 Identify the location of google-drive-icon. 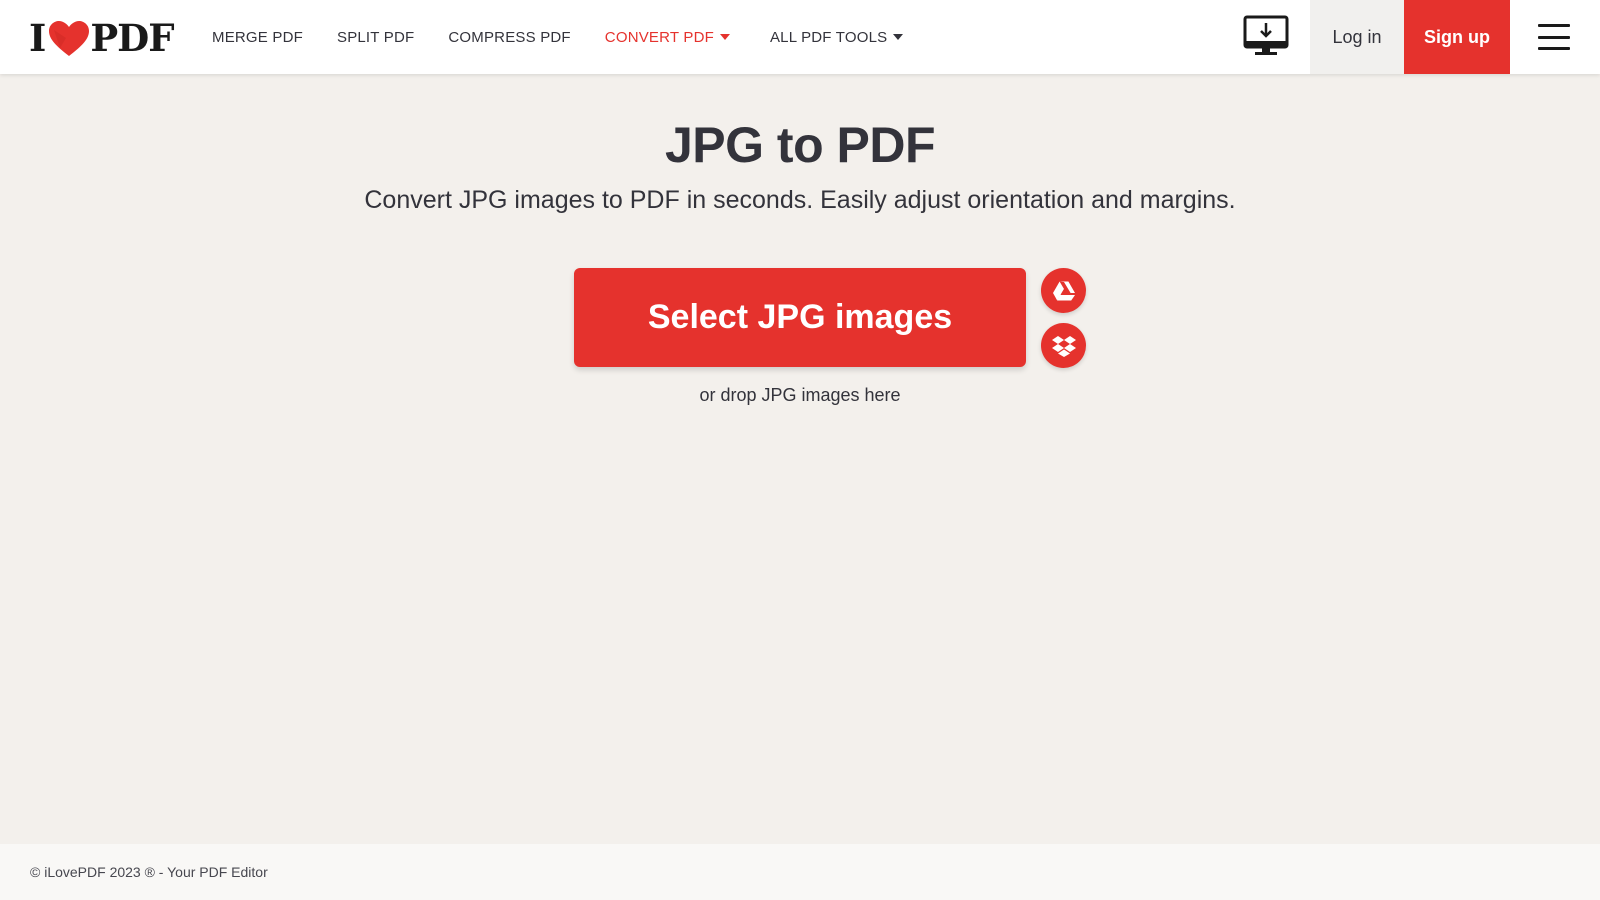
(1063, 290).